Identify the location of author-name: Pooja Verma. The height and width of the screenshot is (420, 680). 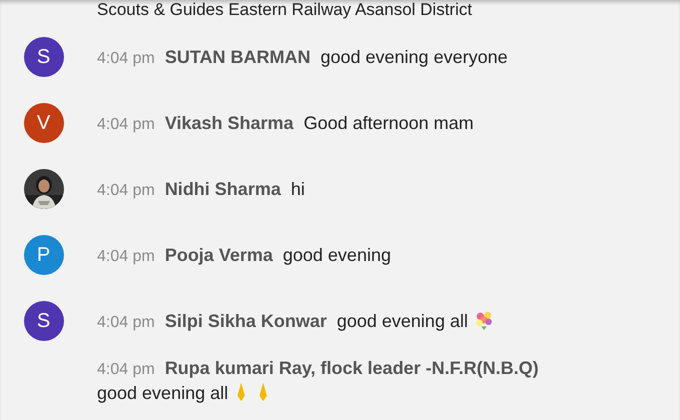
(218, 255).